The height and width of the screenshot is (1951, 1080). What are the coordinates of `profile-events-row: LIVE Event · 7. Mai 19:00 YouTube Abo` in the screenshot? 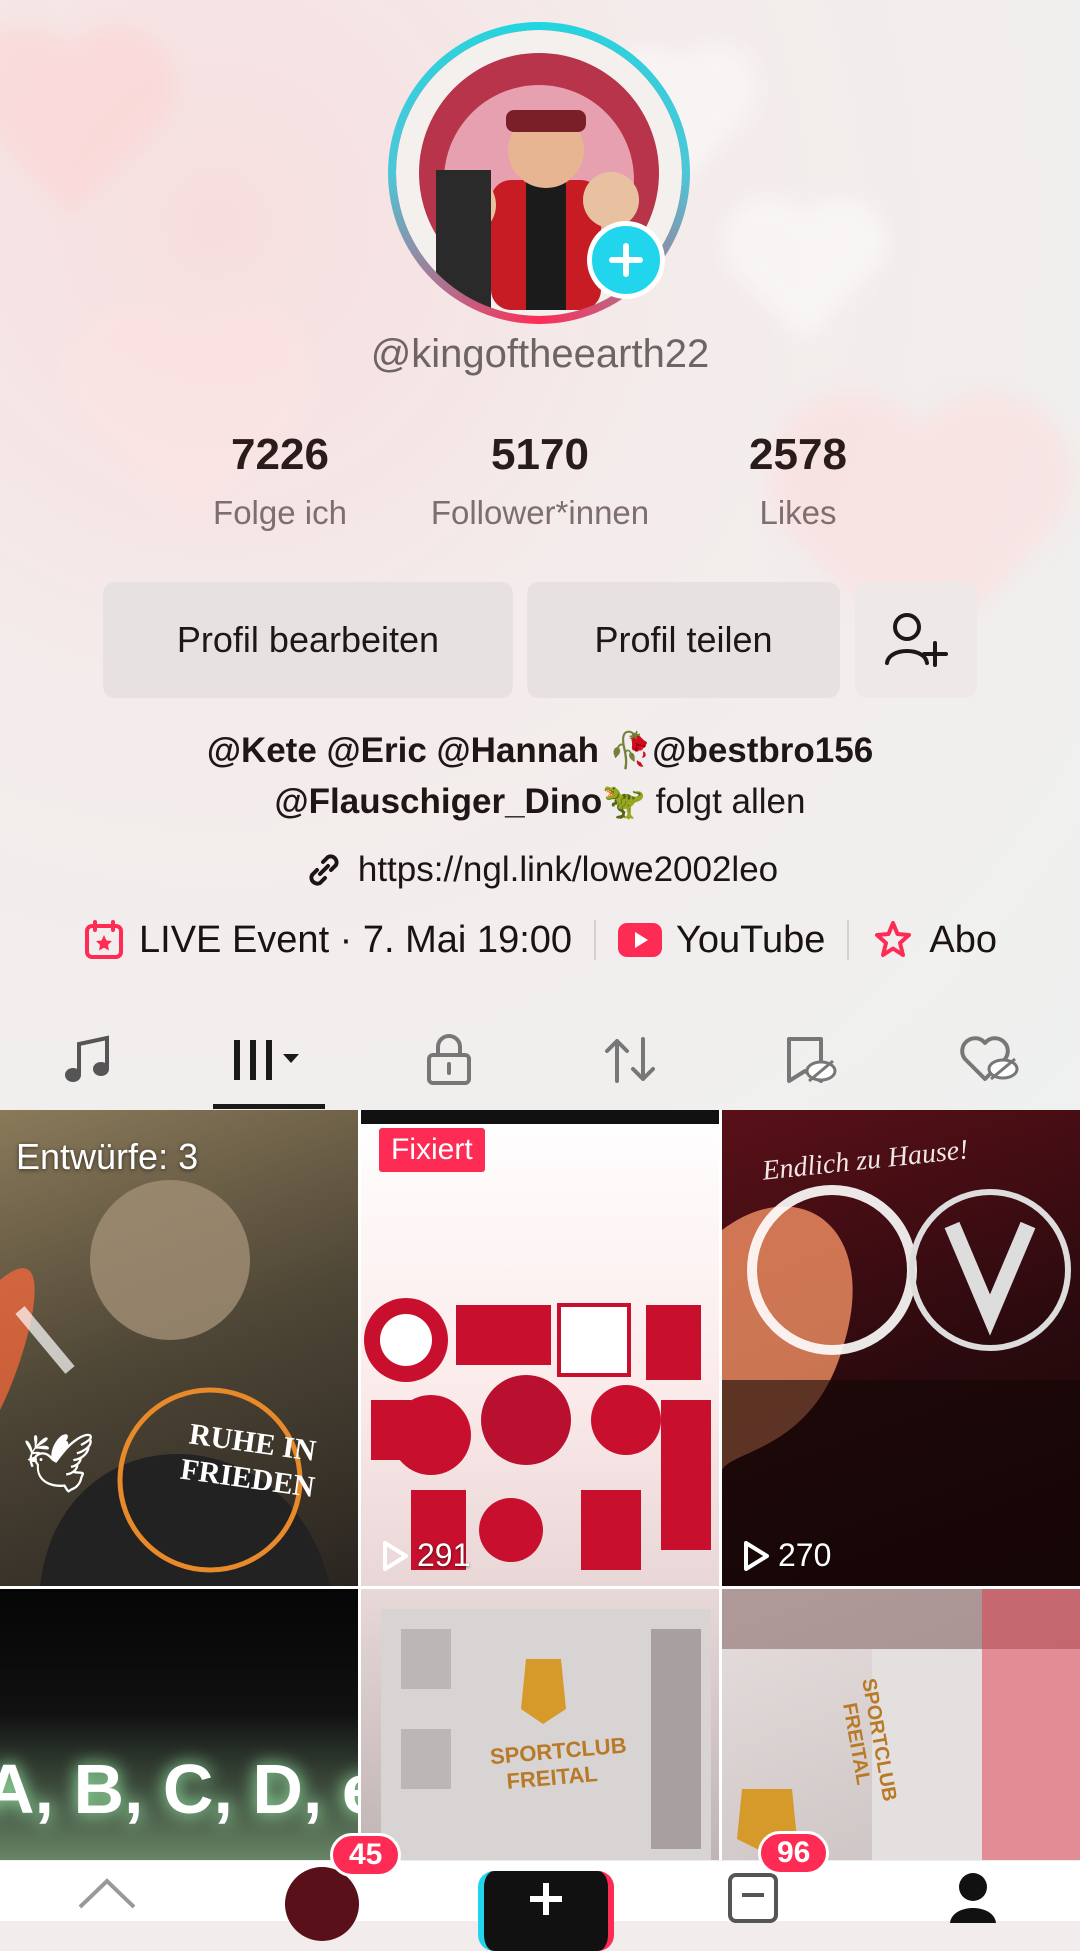 It's located at (540, 940).